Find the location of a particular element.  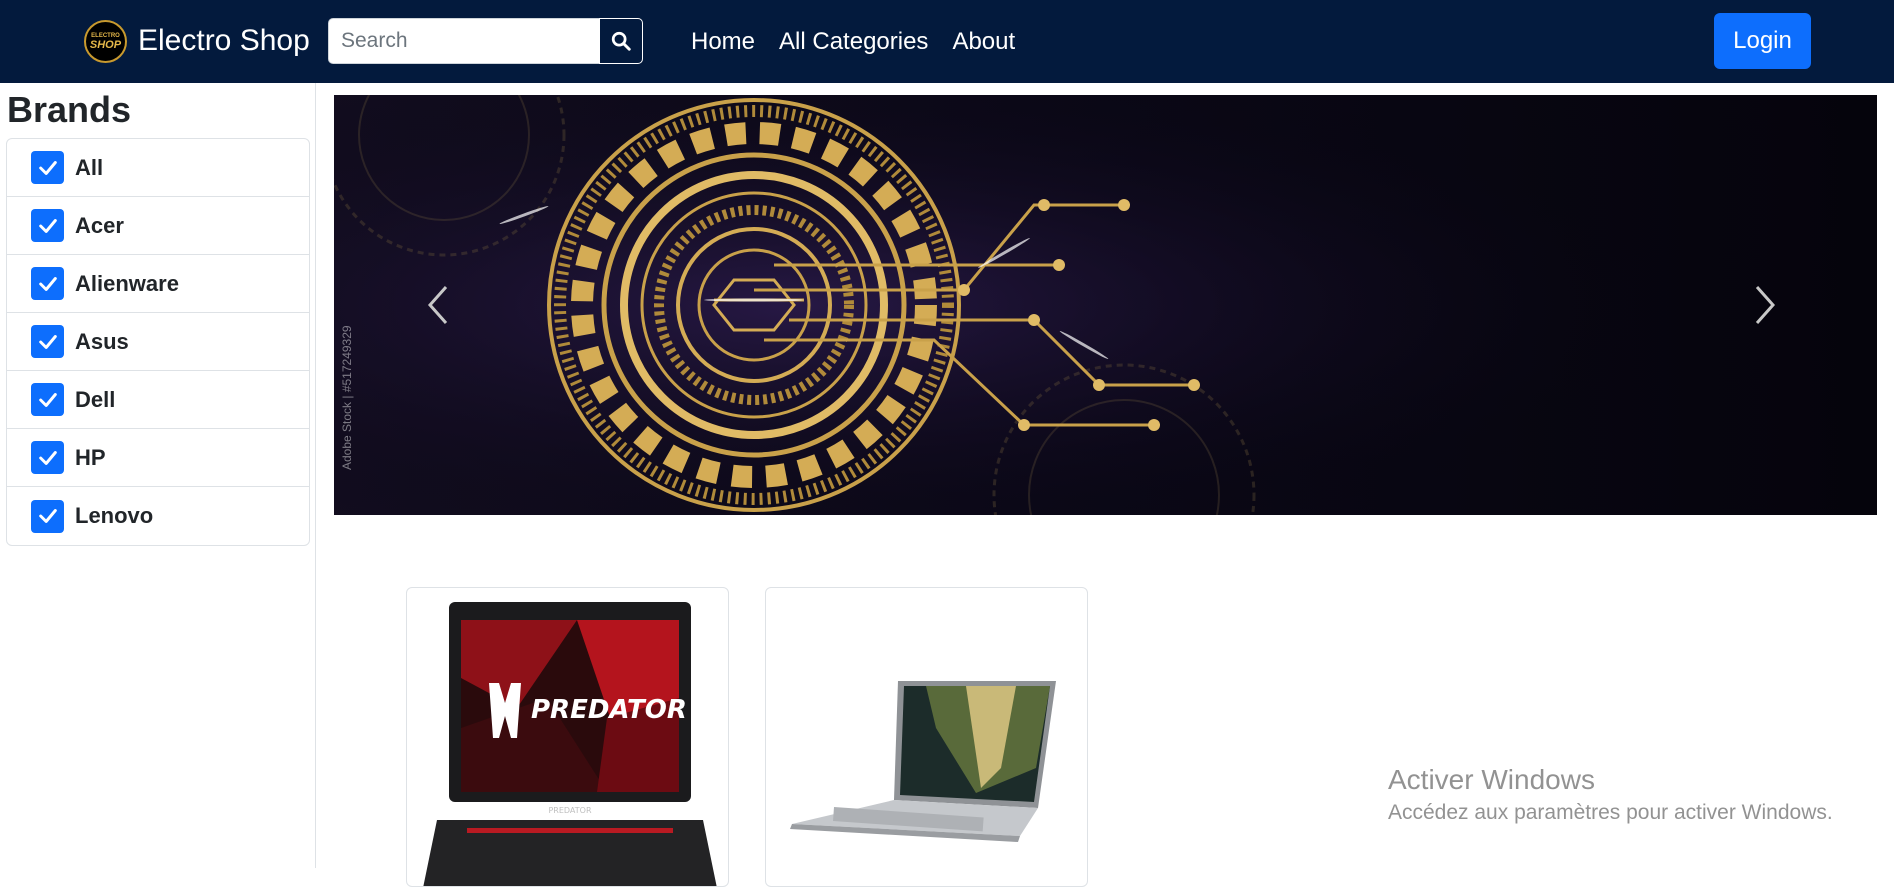

chevron-left-icon is located at coordinates (437, 305).